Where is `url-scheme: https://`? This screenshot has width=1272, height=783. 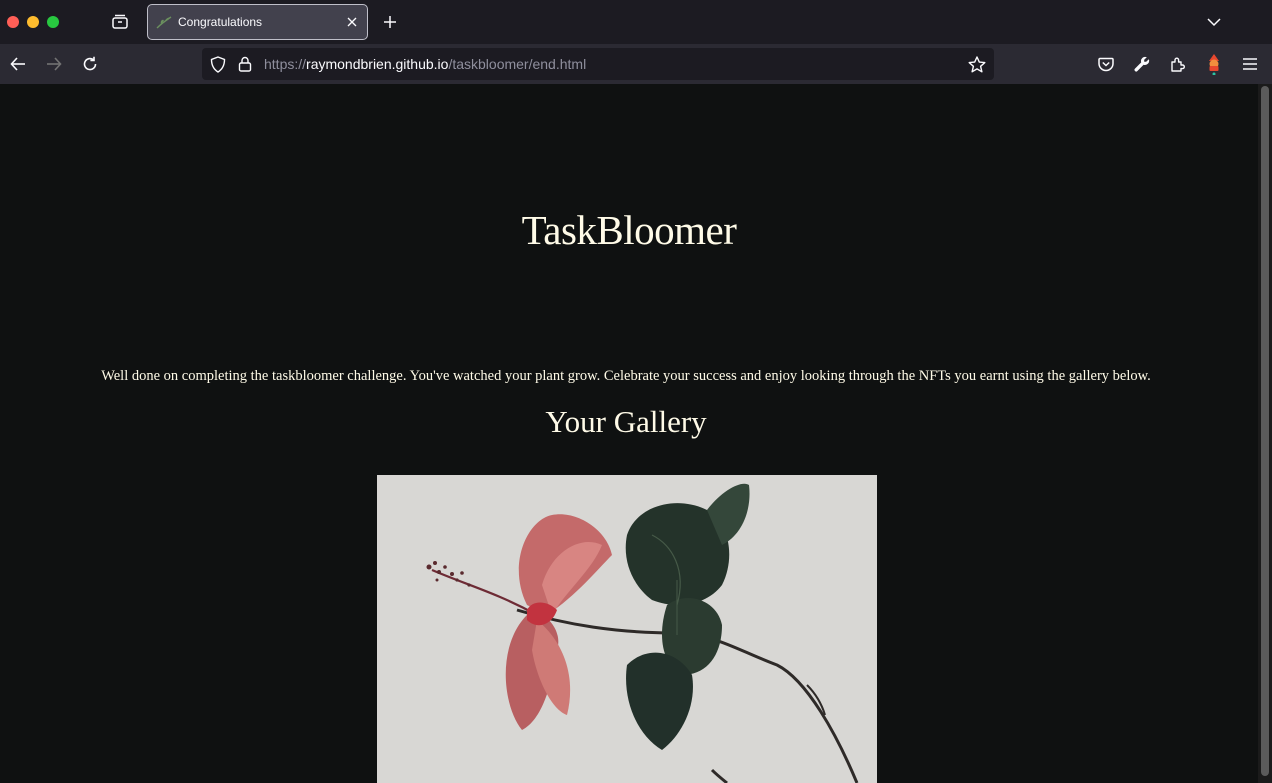 url-scheme: https:// is located at coordinates (285, 64).